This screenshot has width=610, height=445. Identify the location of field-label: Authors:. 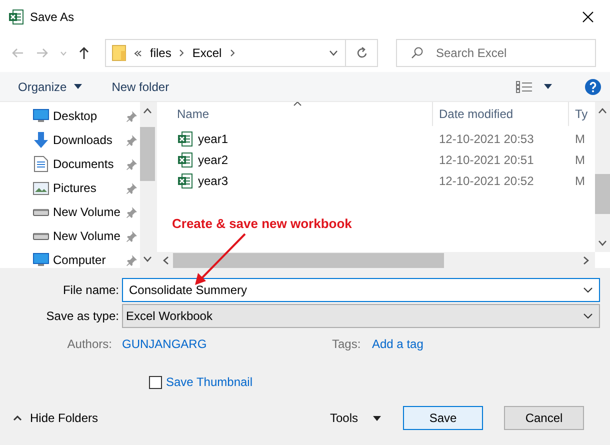
(89, 344).